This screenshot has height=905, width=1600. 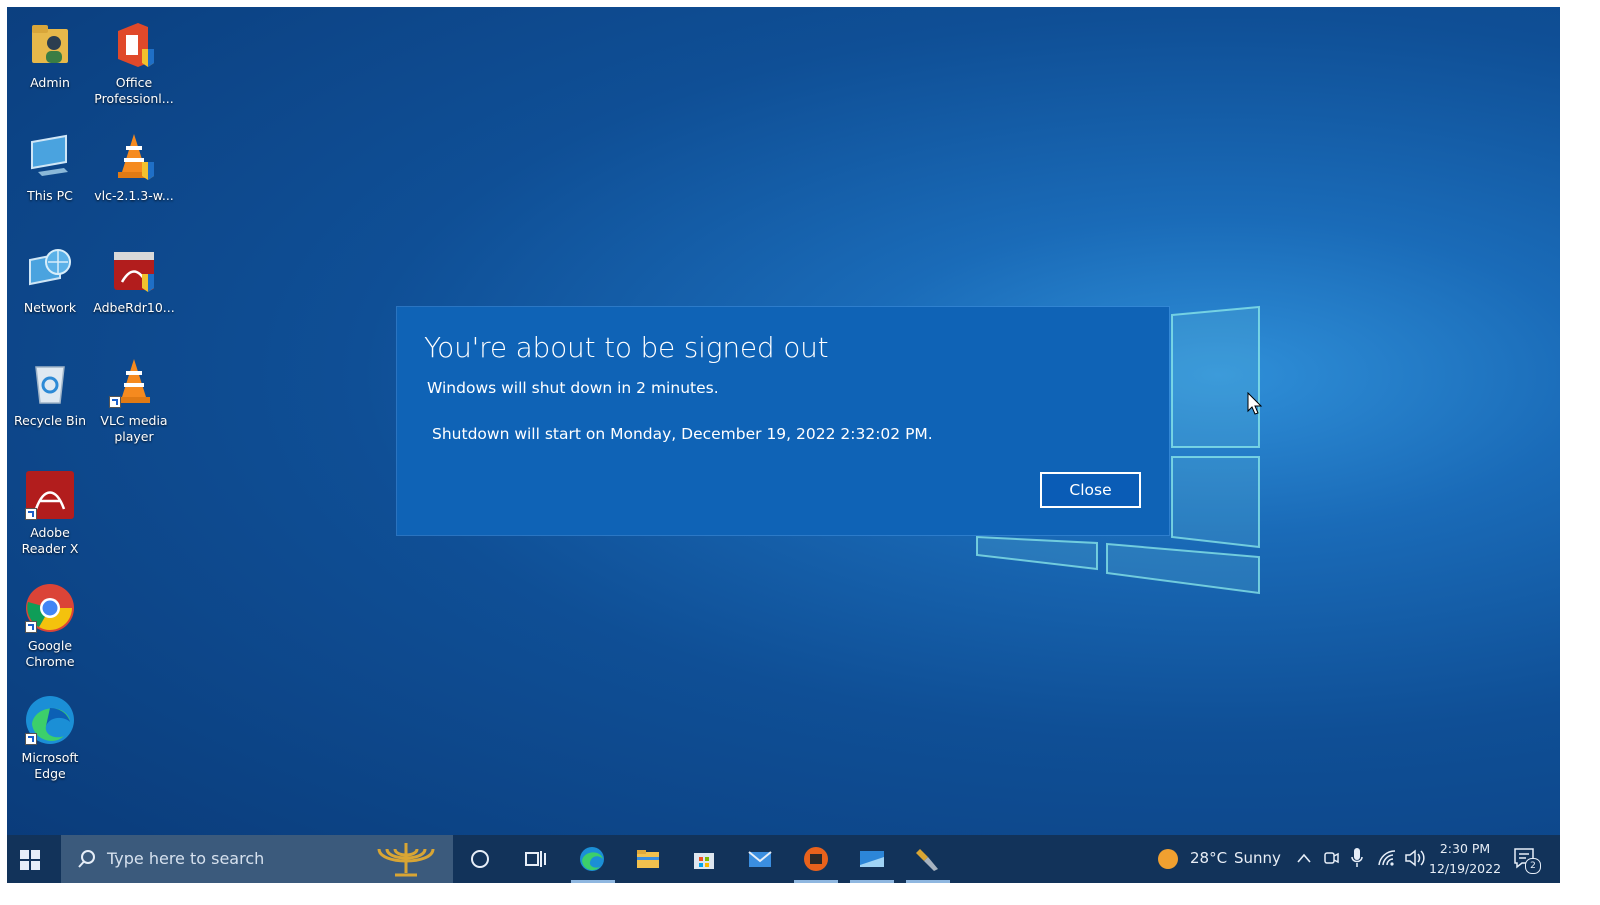 I want to click on sun-icon, so click(x=1168, y=859).